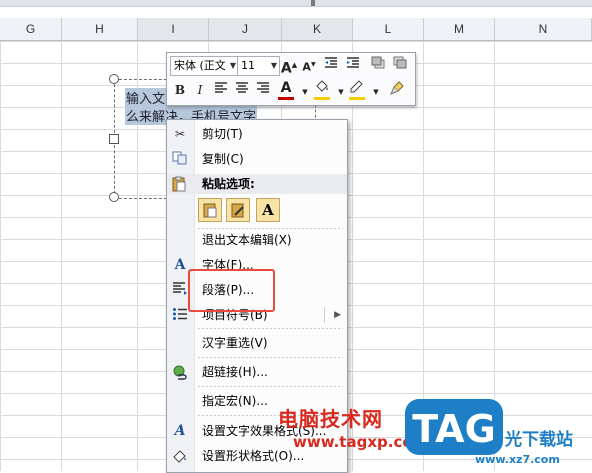 This screenshot has width=592, height=473. Describe the element at coordinates (317, 29) in the screenshot. I see `column-header-k: K` at that location.